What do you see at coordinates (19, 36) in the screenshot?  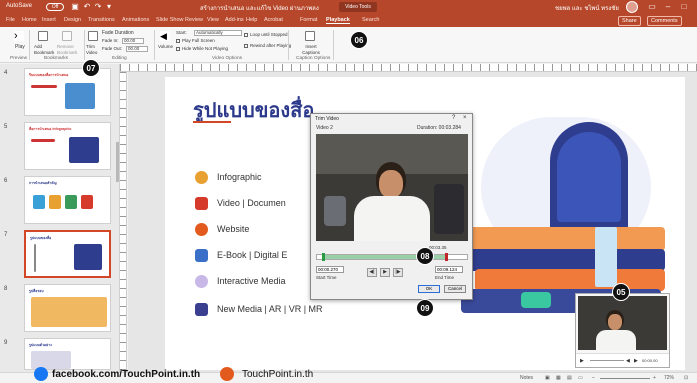 I see `play-icon: ›` at bounding box center [19, 36].